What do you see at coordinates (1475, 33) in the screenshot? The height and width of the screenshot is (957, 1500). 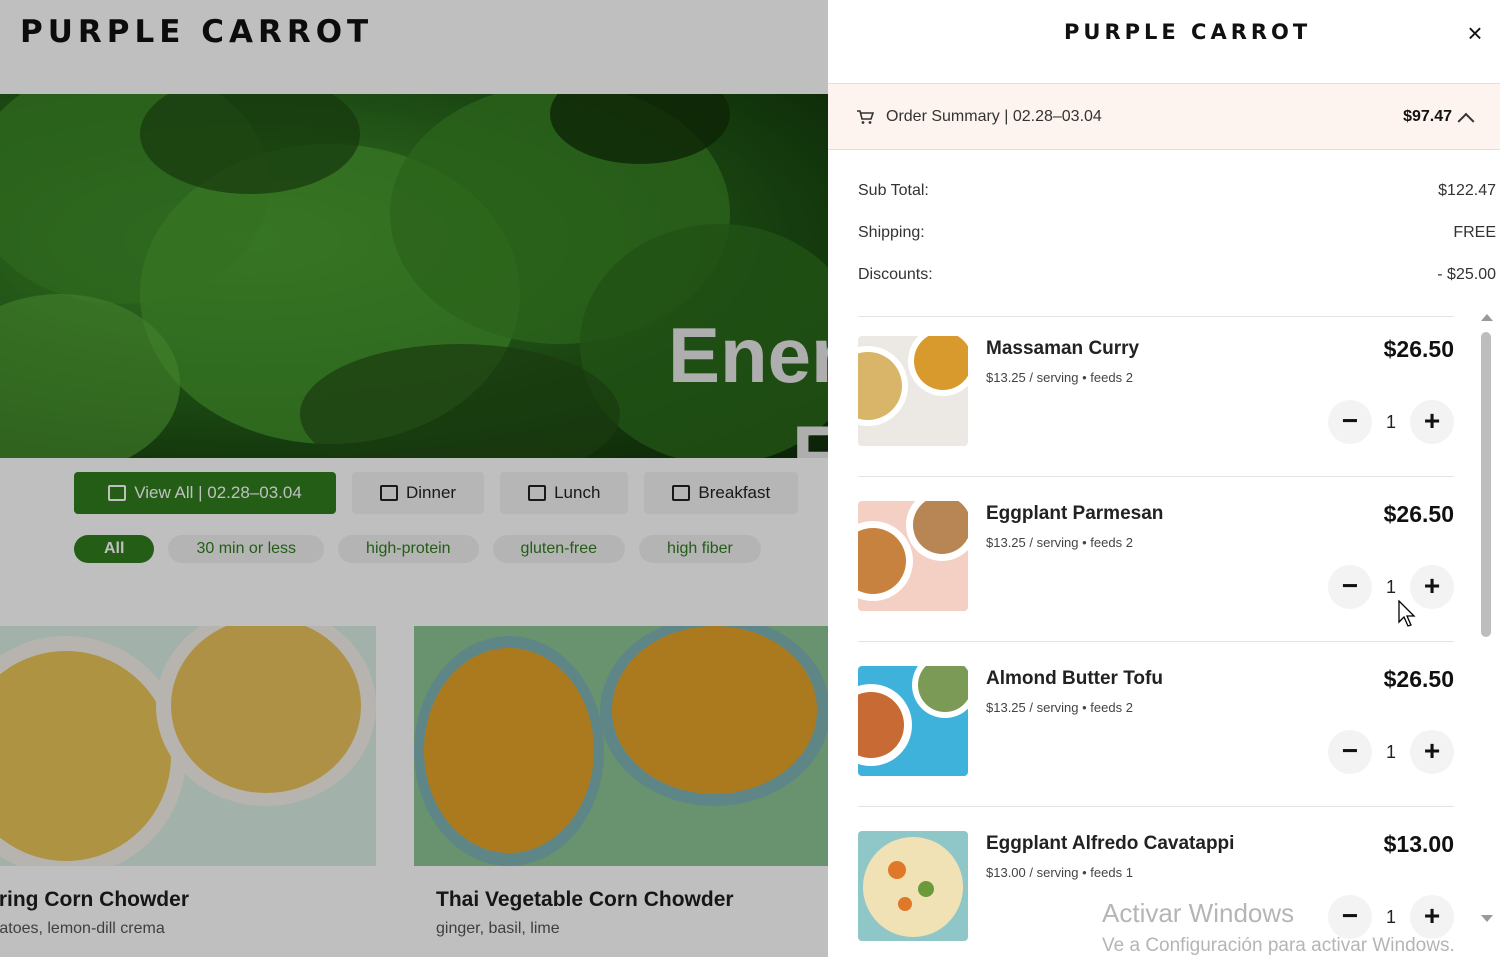 I see `close-icon: ×` at bounding box center [1475, 33].